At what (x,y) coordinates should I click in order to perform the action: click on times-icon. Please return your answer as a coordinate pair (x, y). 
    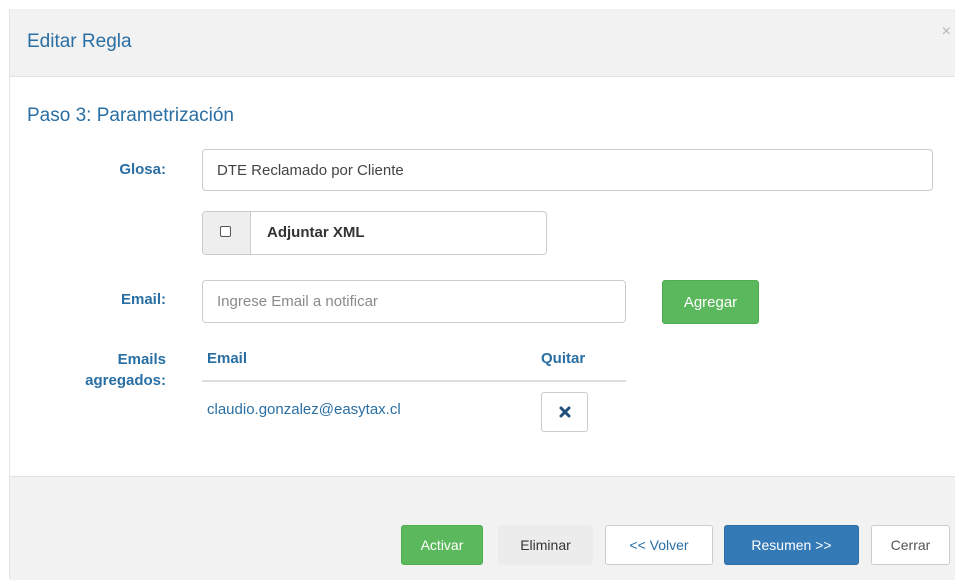
    Looking at the image, I should click on (564, 412).